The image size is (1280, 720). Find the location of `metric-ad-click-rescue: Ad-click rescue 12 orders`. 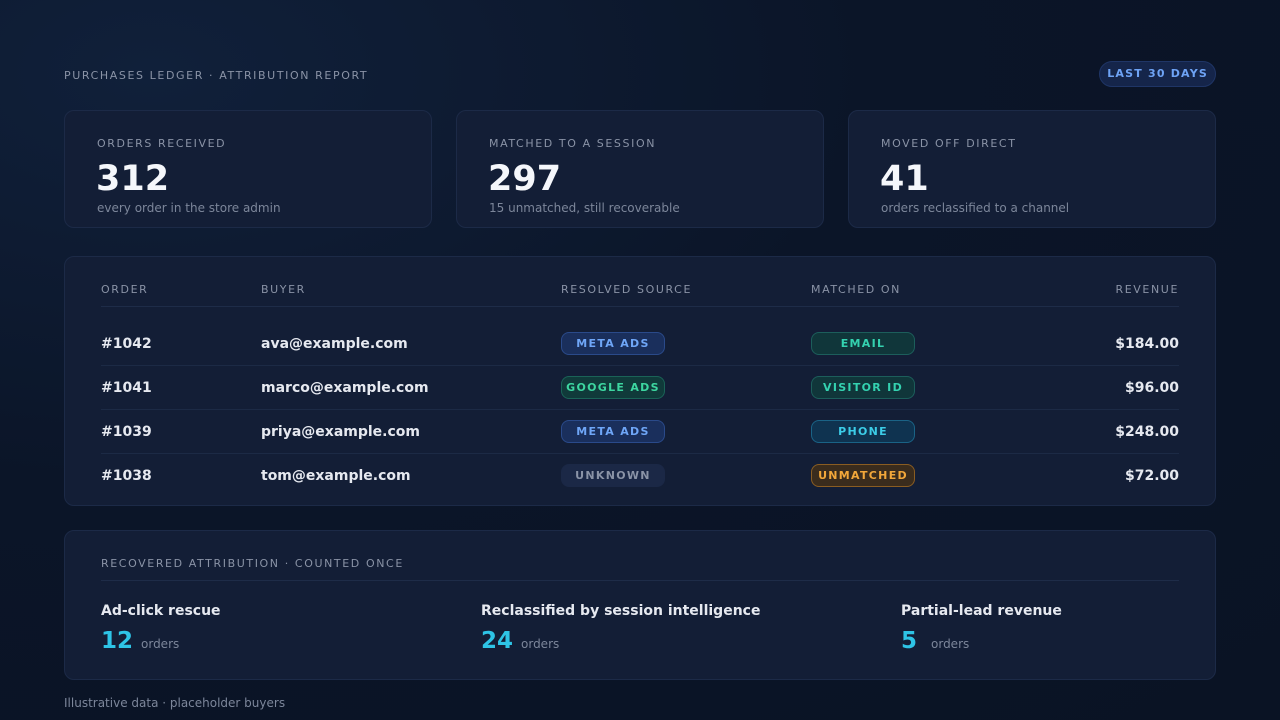

metric-ad-click-rescue: Ad-click rescue 12 orders is located at coordinates (161, 628).